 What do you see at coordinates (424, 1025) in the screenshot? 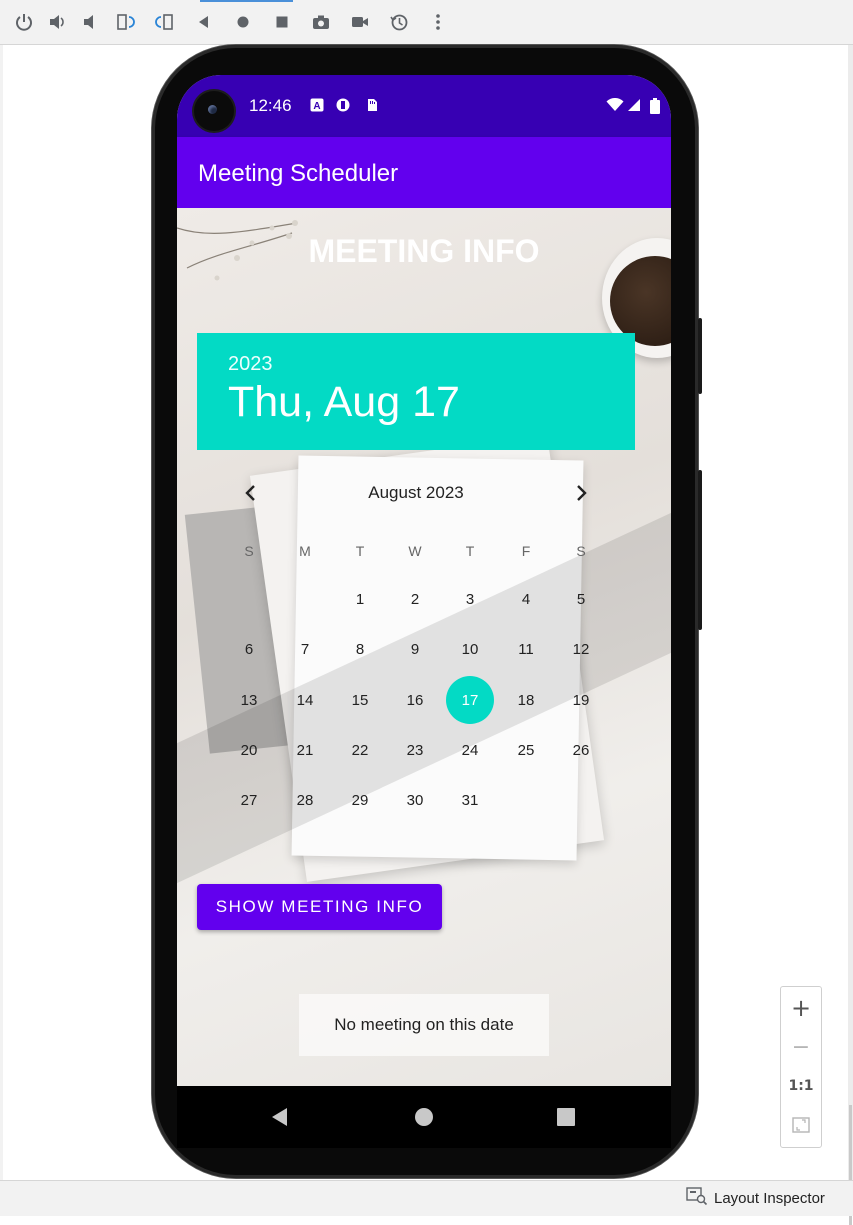
I see `meeting-status-message: No meeting on this date` at bounding box center [424, 1025].